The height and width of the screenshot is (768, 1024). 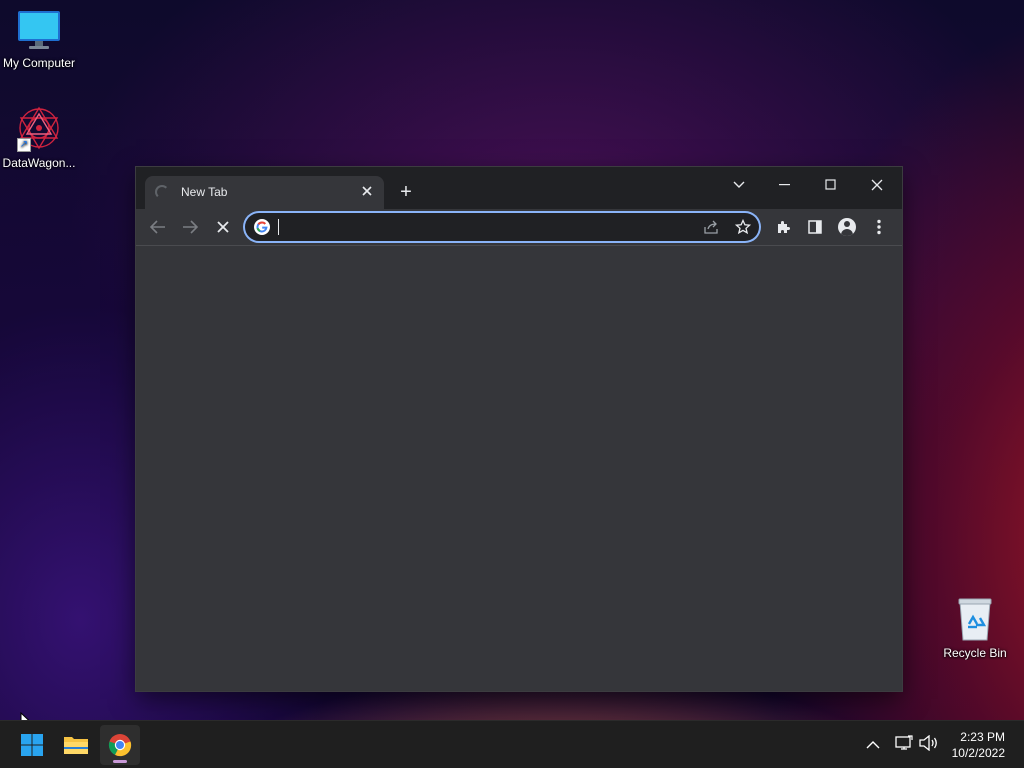 I want to click on avatar-icon, so click(x=847, y=227).